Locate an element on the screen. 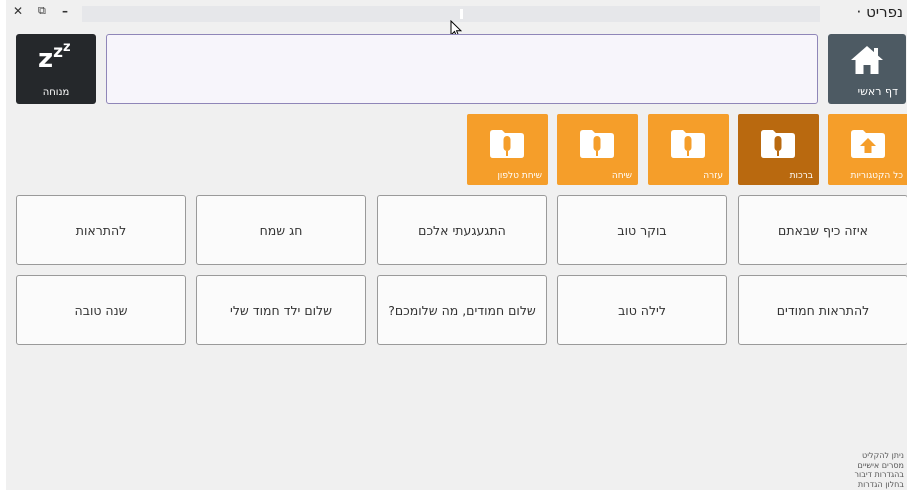  category-conversation: שיחה is located at coordinates (597, 149).